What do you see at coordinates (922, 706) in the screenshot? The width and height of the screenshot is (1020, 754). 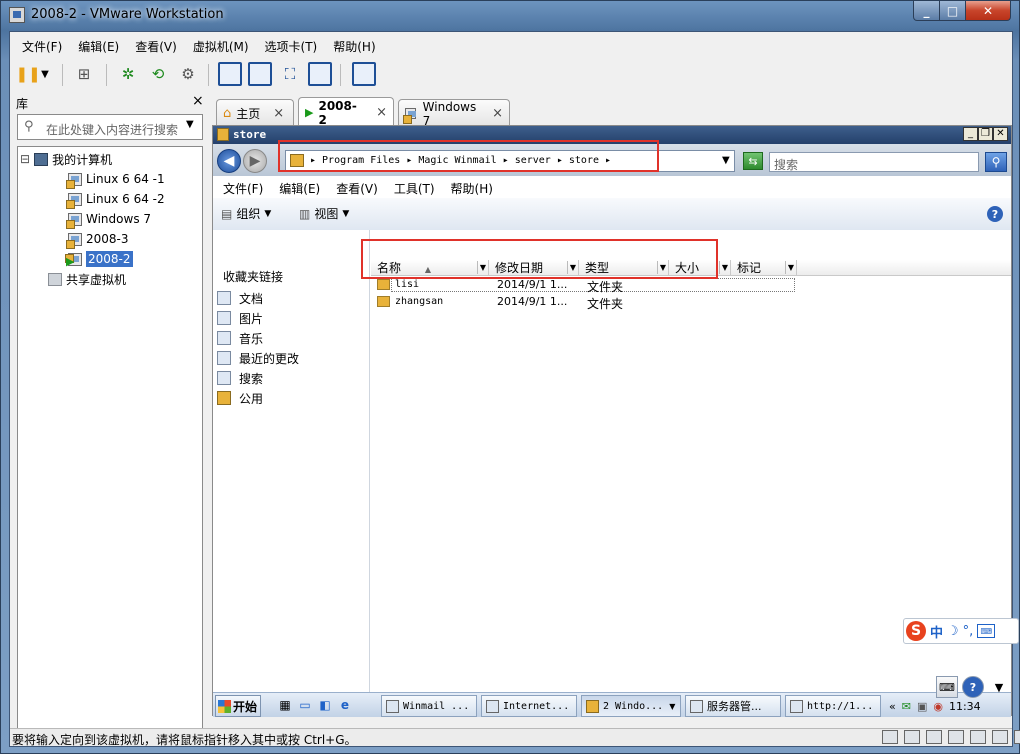 I see `tray-network-icon: ▣` at bounding box center [922, 706].